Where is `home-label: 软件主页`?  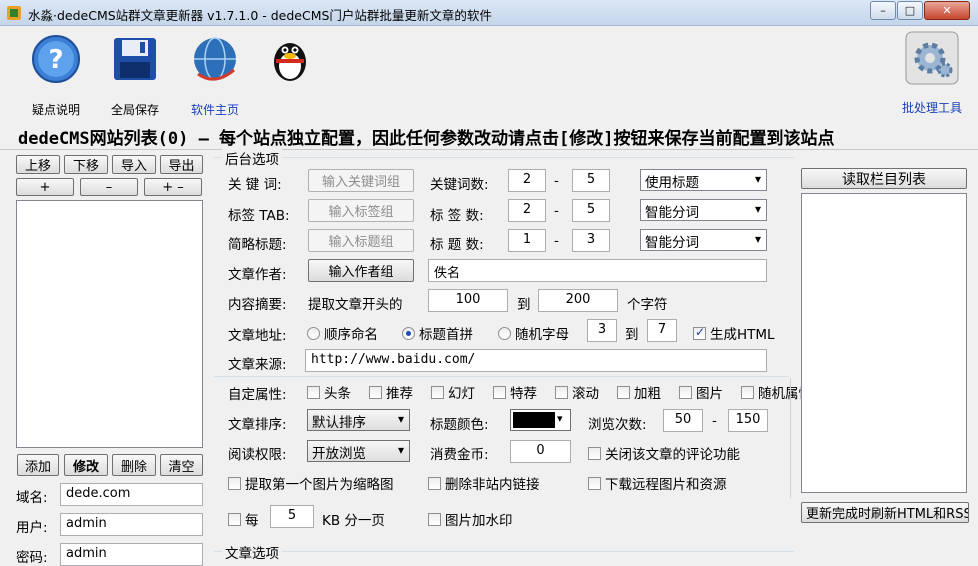
home-label: 软件主页 is located at coordinates (215, 109).